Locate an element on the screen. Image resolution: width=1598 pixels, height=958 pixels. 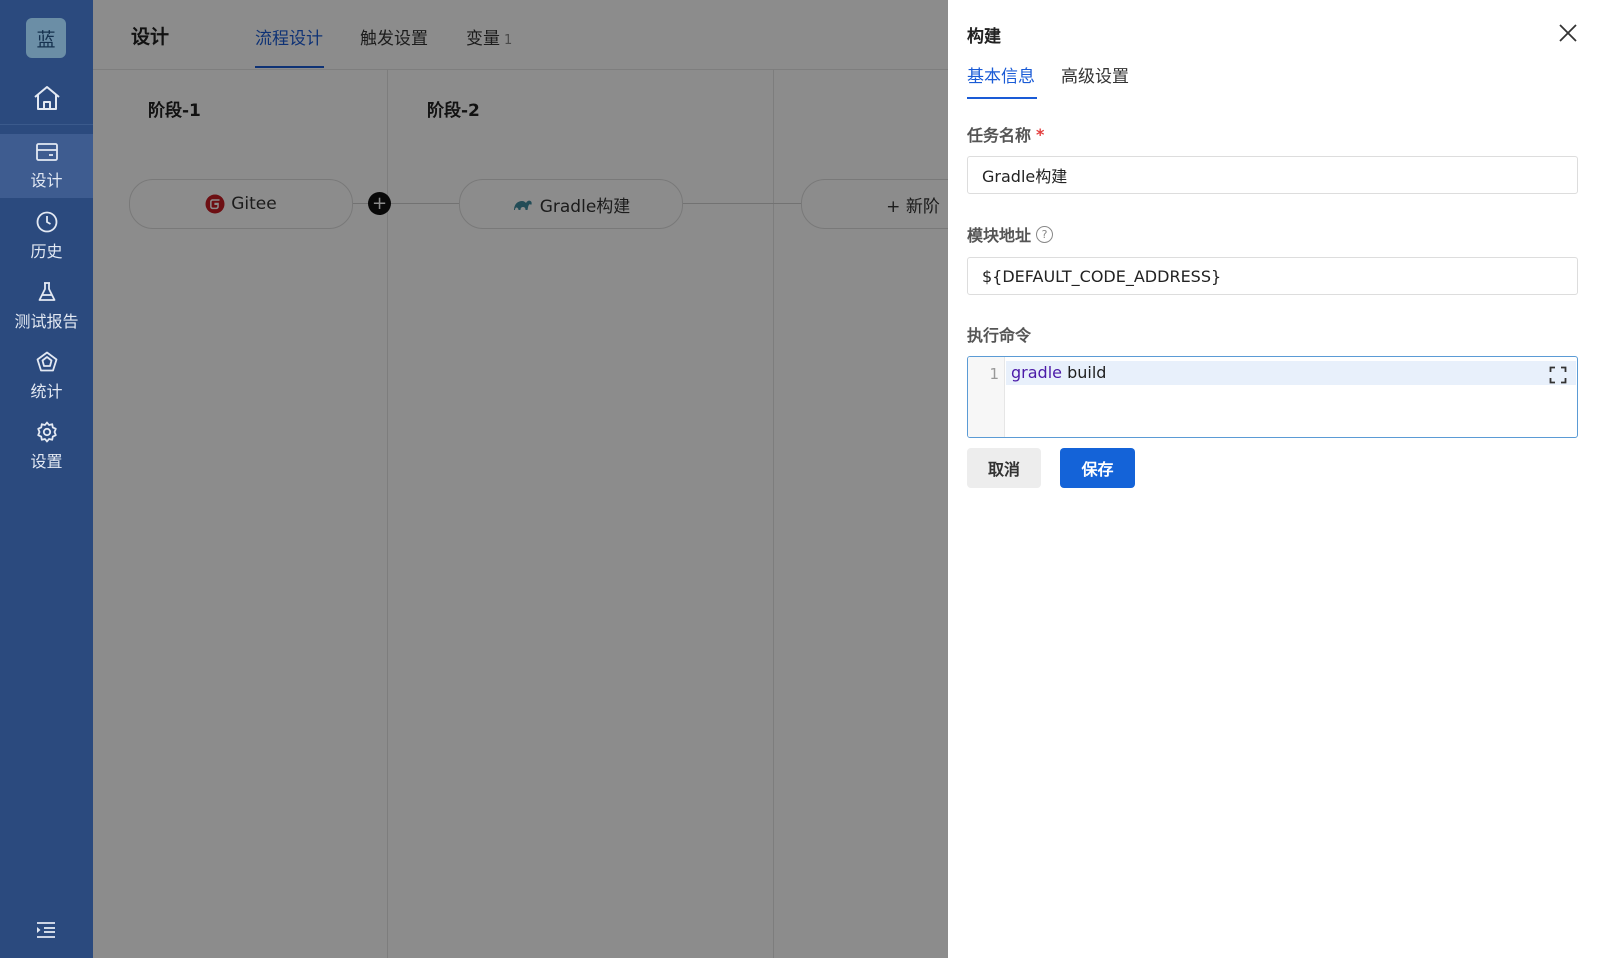
sidebar-item-test-report: 测试报告 is located at coordinates (46, 306).